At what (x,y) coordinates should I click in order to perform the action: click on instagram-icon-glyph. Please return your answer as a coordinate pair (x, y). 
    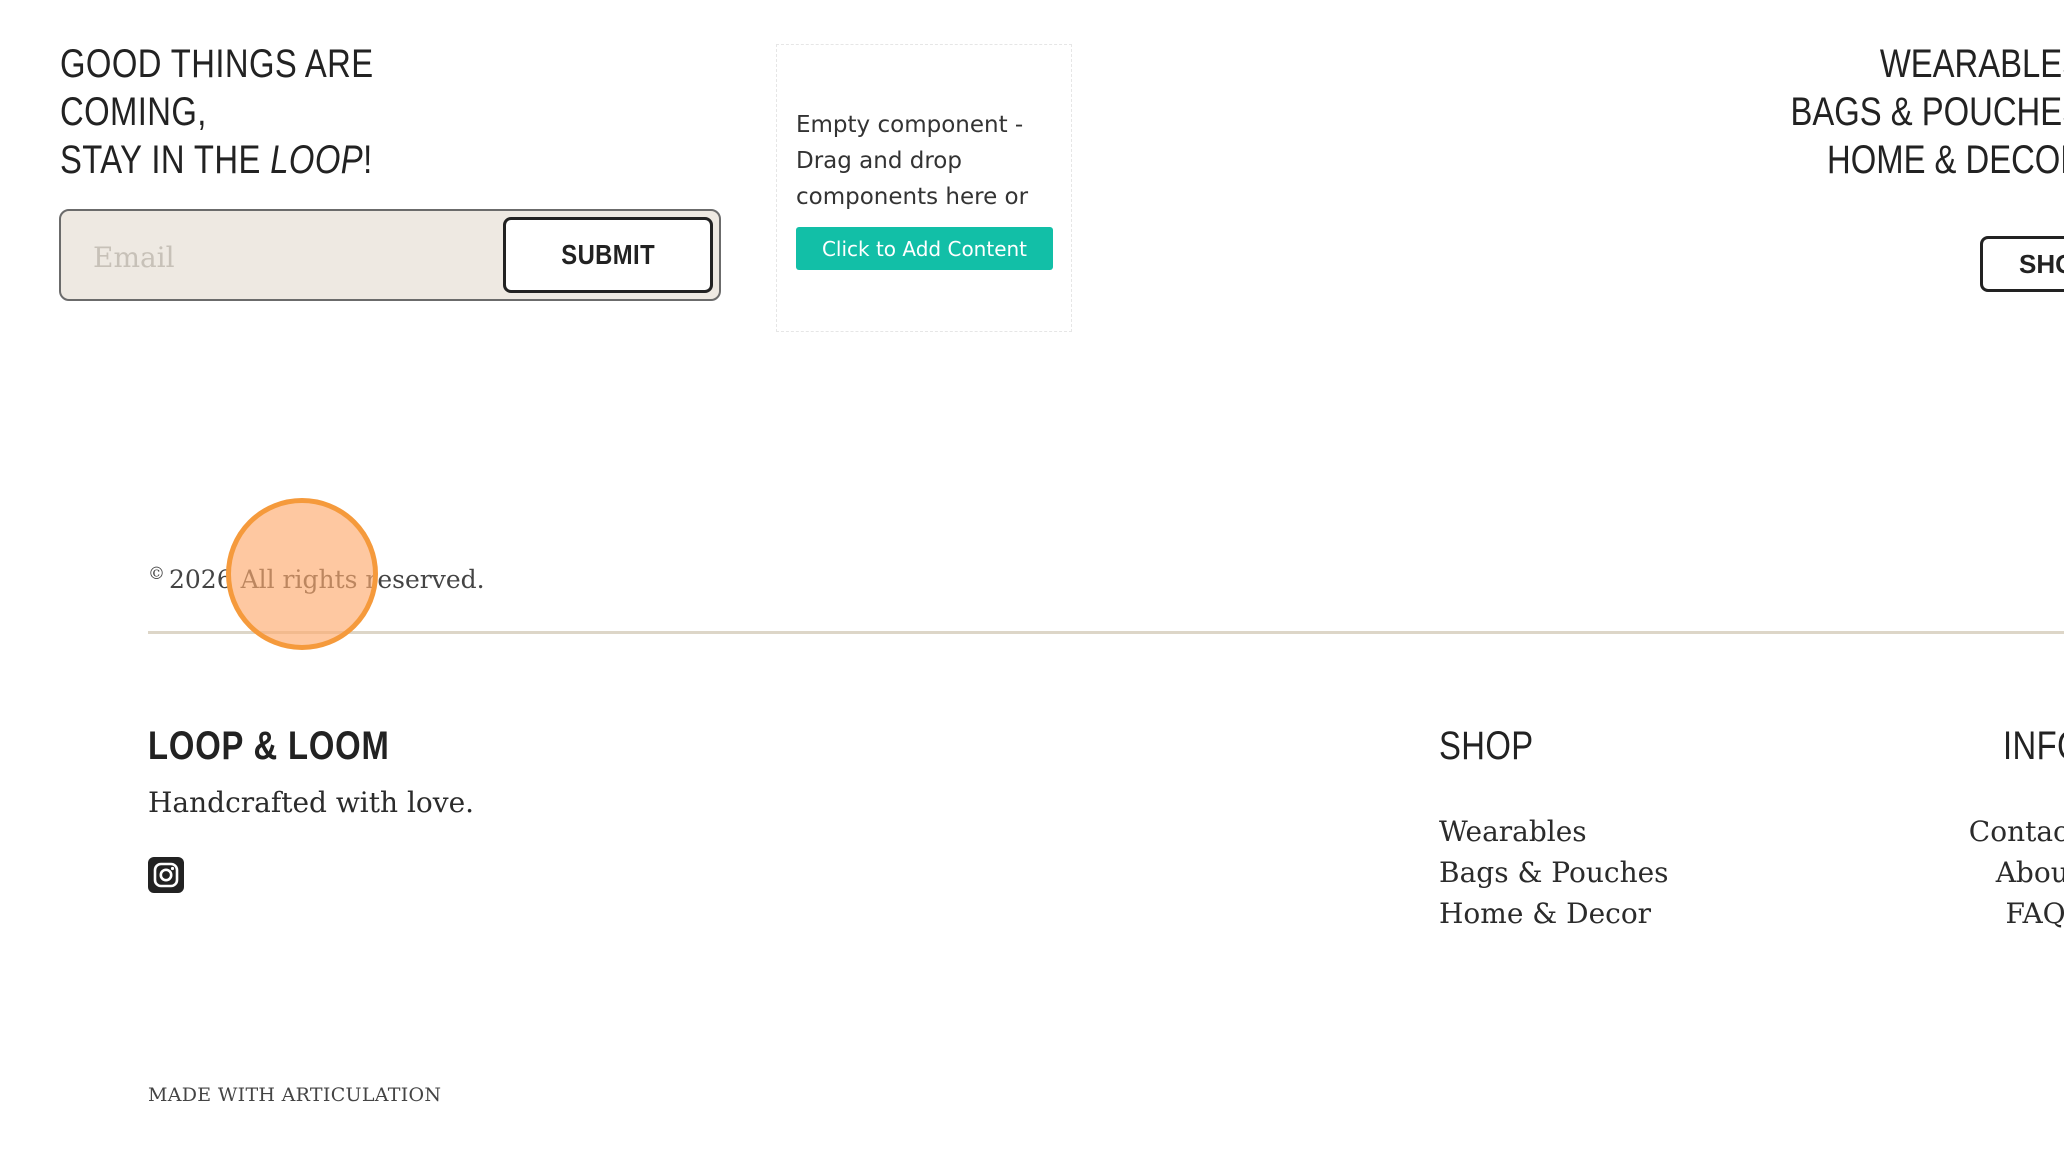
    Looking at the image, I should click on (166, 875).